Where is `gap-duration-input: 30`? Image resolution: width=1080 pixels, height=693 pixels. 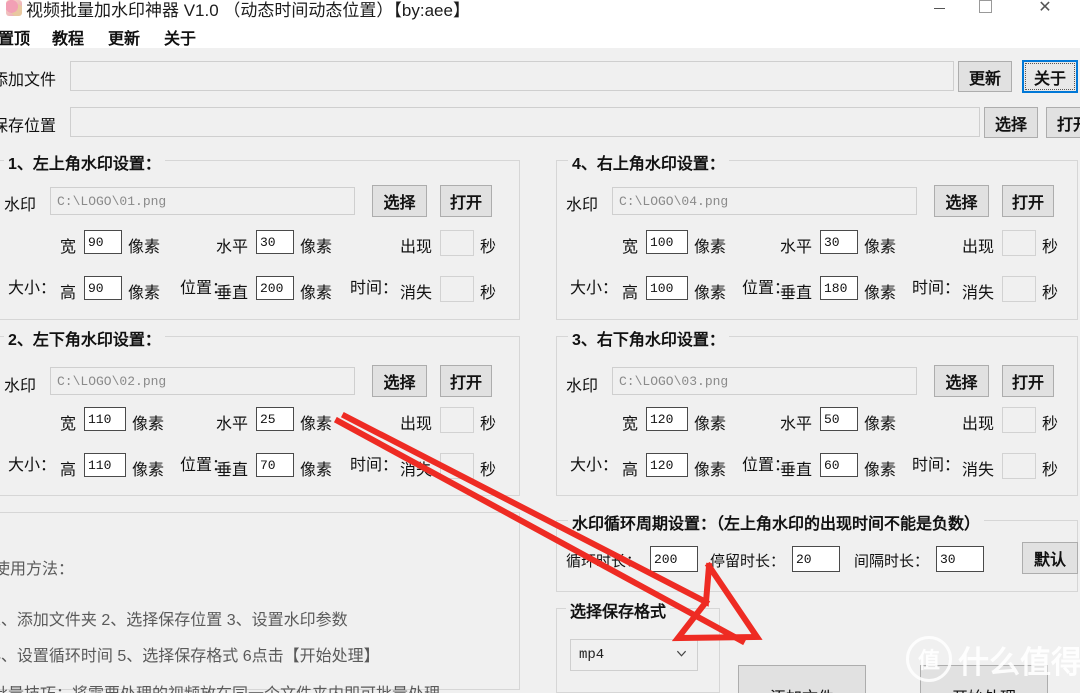
gap-duration-input: 30 is located at coordinates (960, 559).